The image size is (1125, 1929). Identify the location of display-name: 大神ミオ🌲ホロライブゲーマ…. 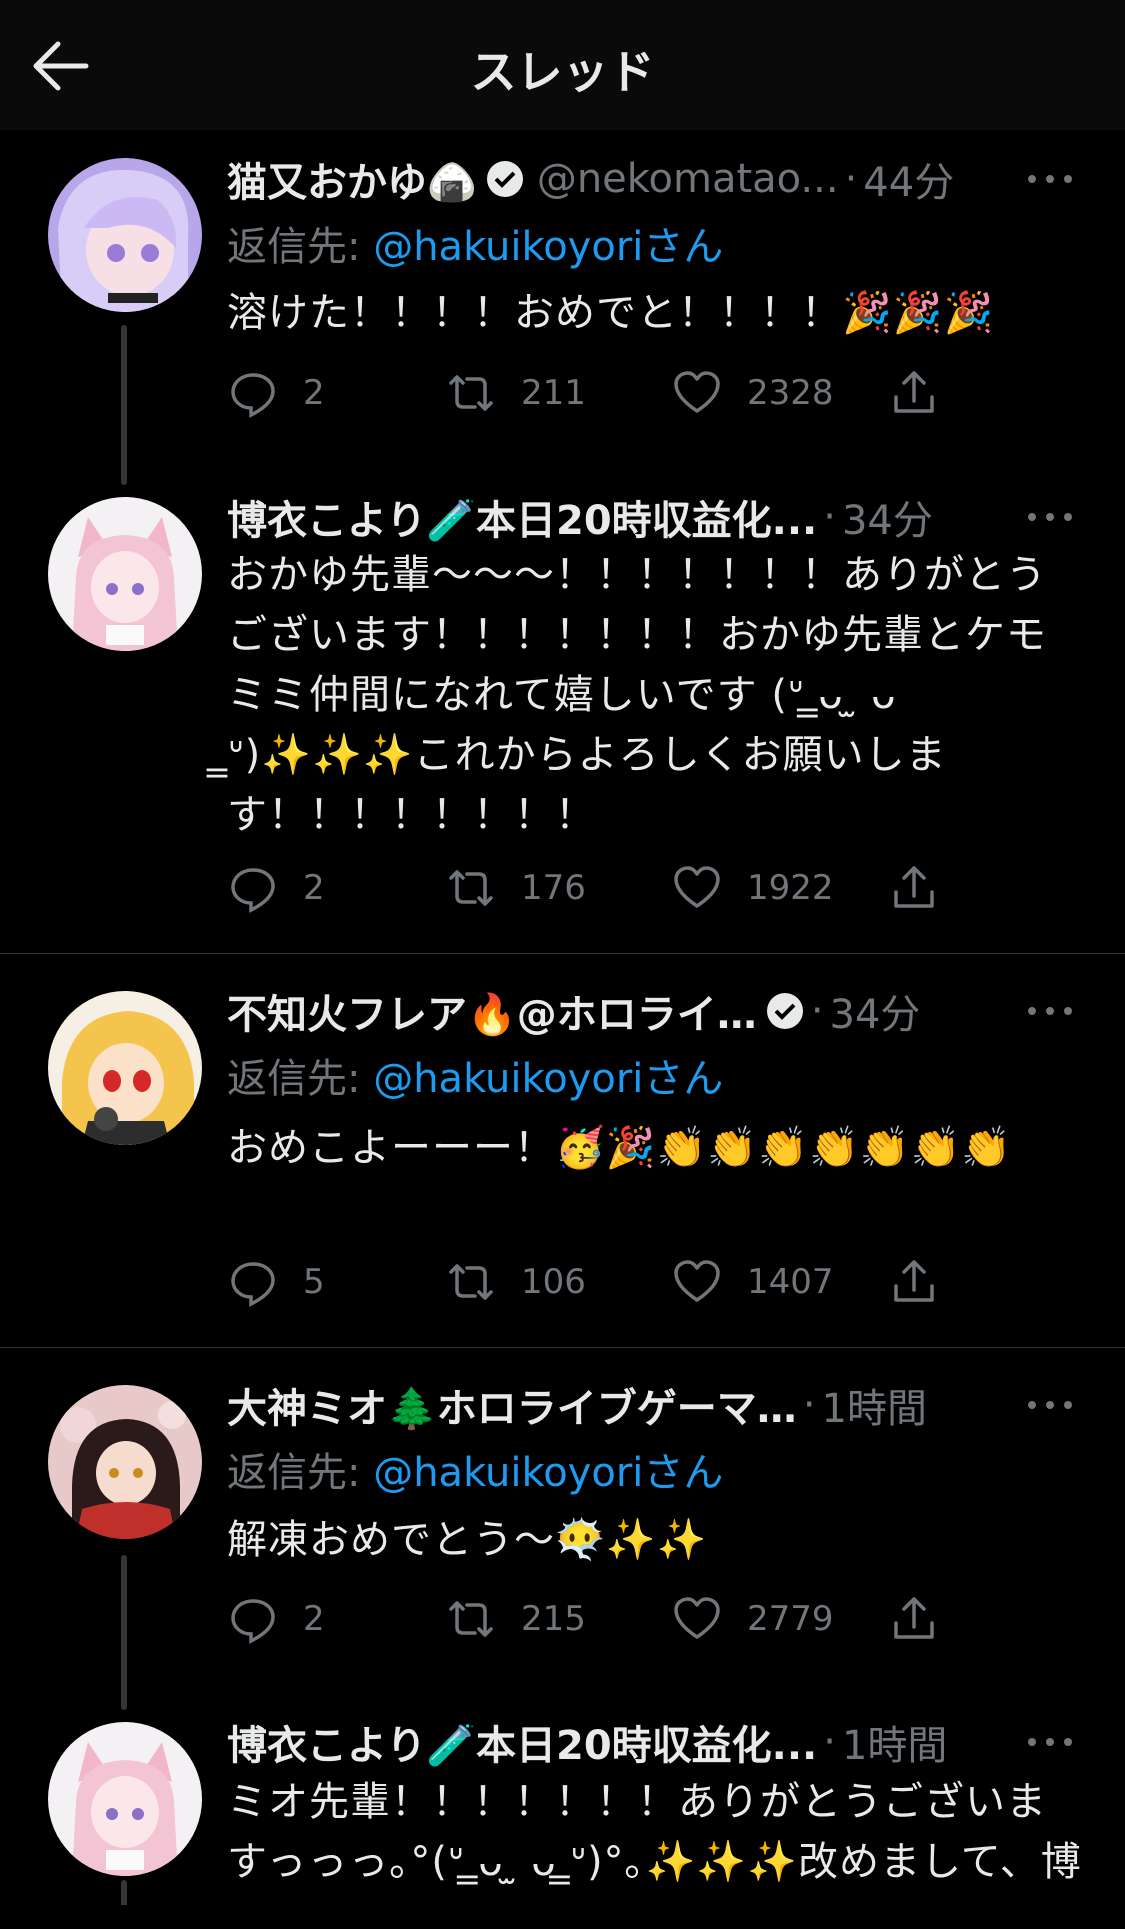
(512, 1405).